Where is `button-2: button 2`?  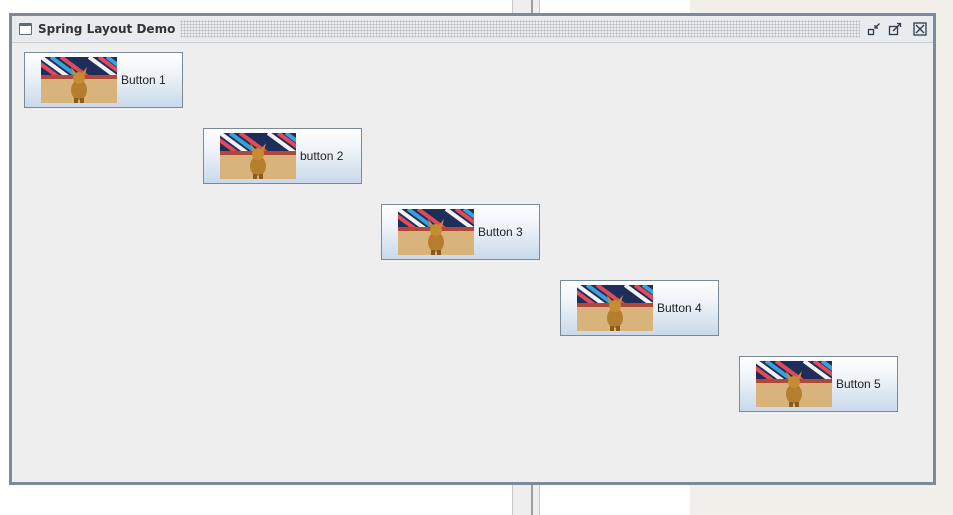
button-2: button 2 is located at coordinates (282, 156).